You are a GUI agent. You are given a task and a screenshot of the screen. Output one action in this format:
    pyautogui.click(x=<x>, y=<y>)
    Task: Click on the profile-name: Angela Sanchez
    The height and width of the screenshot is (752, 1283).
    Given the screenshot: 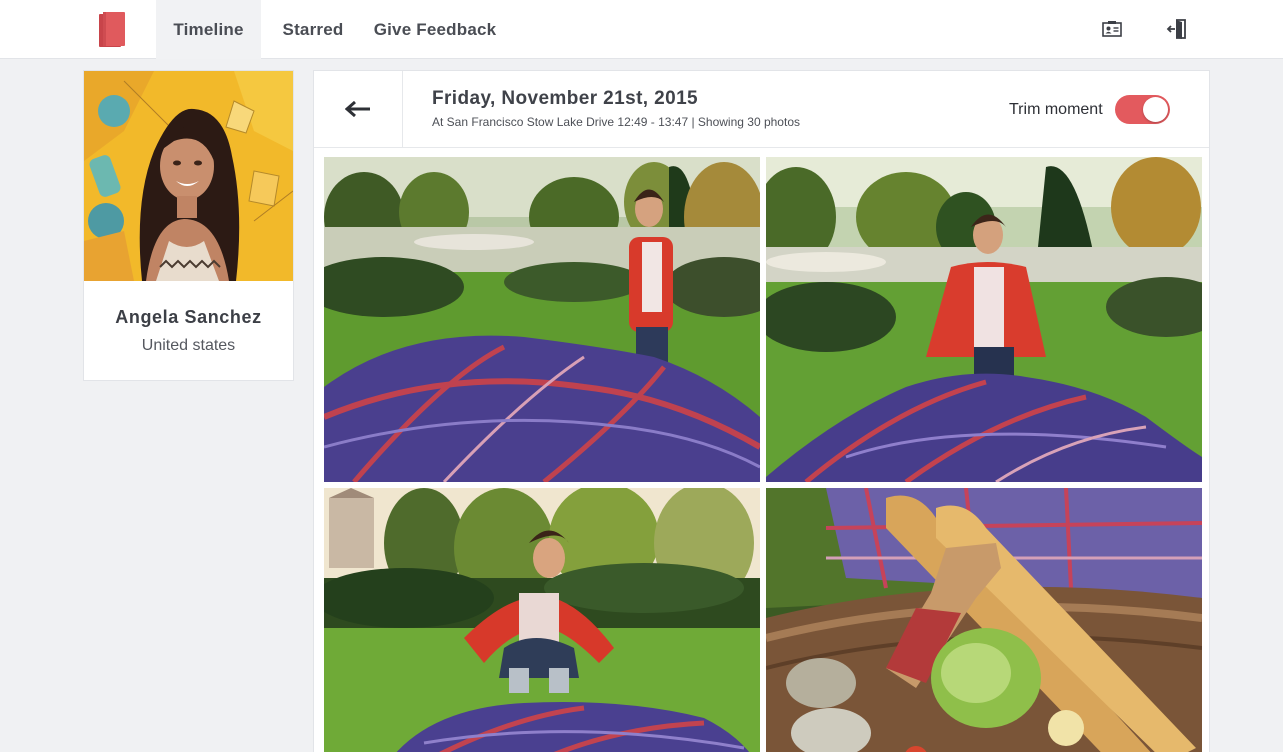 What is the action you would take?
    pyautogui.click(x=188, y=317)
    